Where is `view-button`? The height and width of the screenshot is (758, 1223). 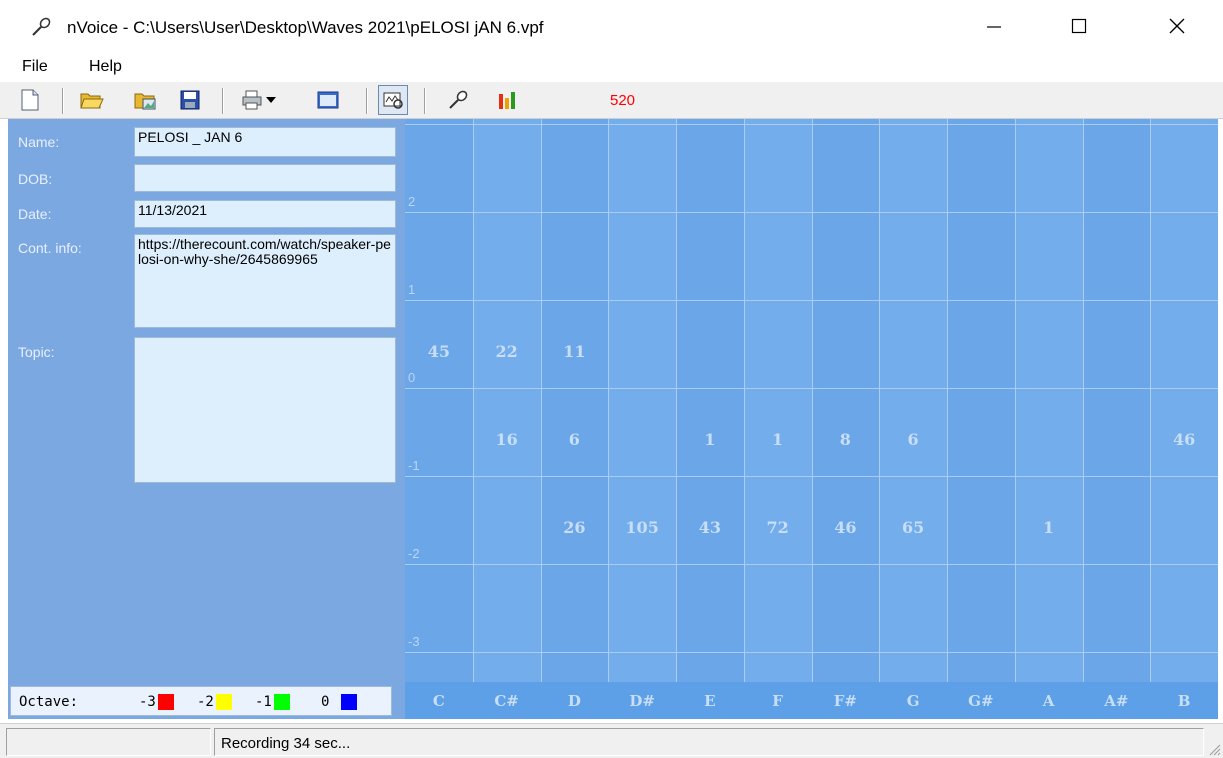
view-button is located at coordinates (328, 100).